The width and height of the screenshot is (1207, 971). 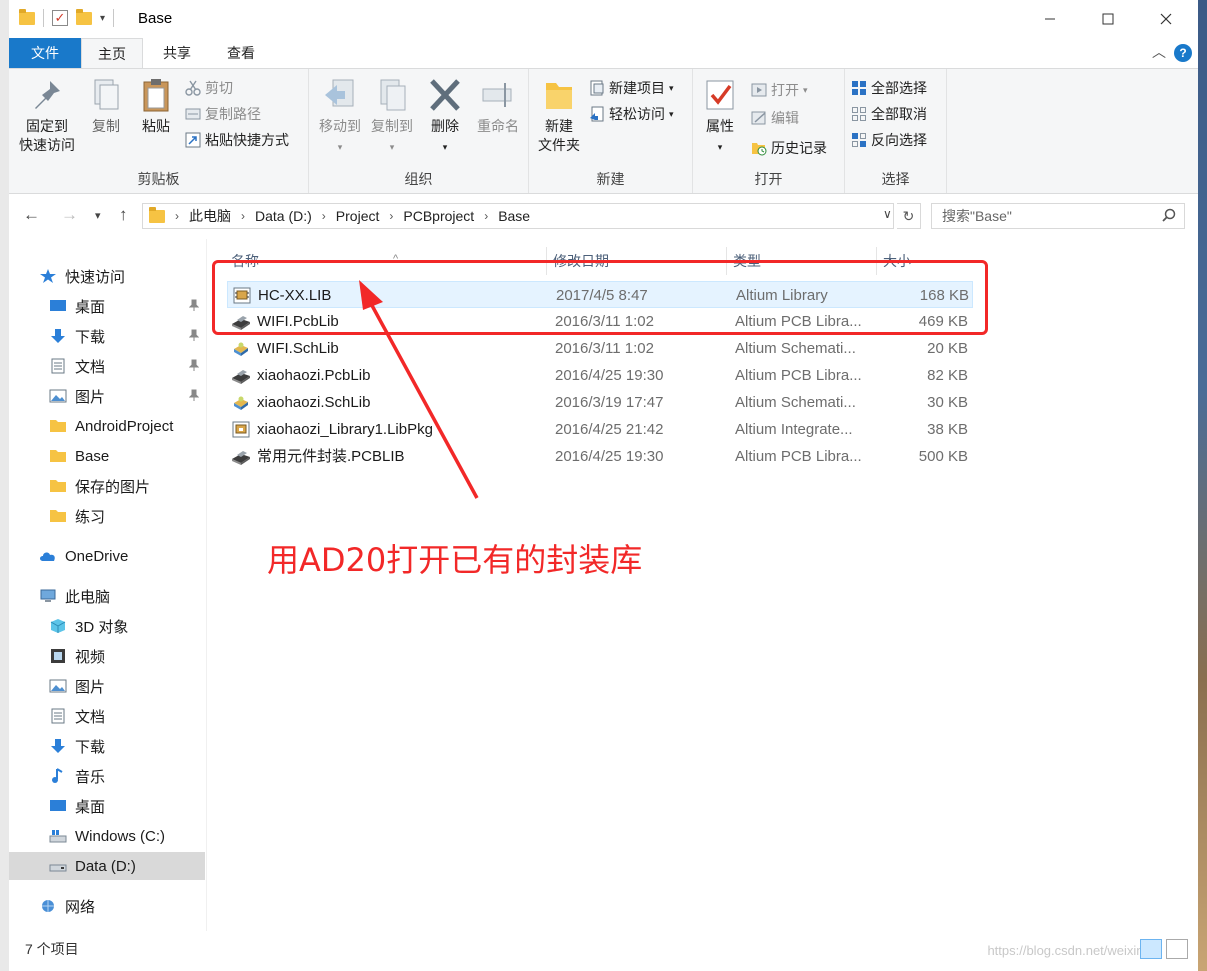 I want to click on document-icon, so click(x=58, y=366).